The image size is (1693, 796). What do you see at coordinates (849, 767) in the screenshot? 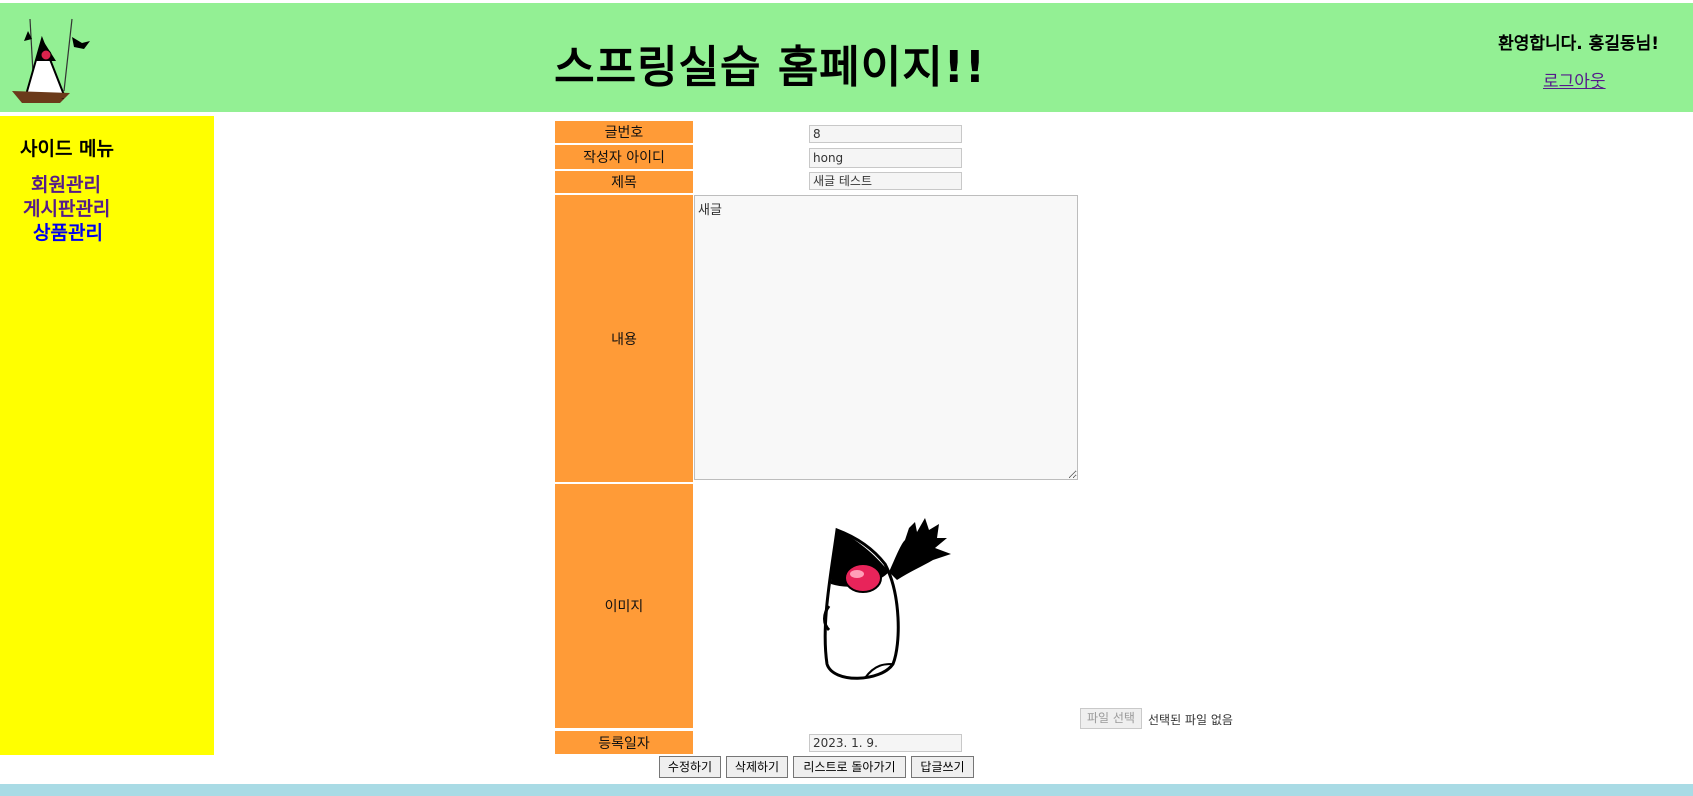
I see `back-to-list-button: 리스트로 돌아가기` at bounding box center [849, 767].